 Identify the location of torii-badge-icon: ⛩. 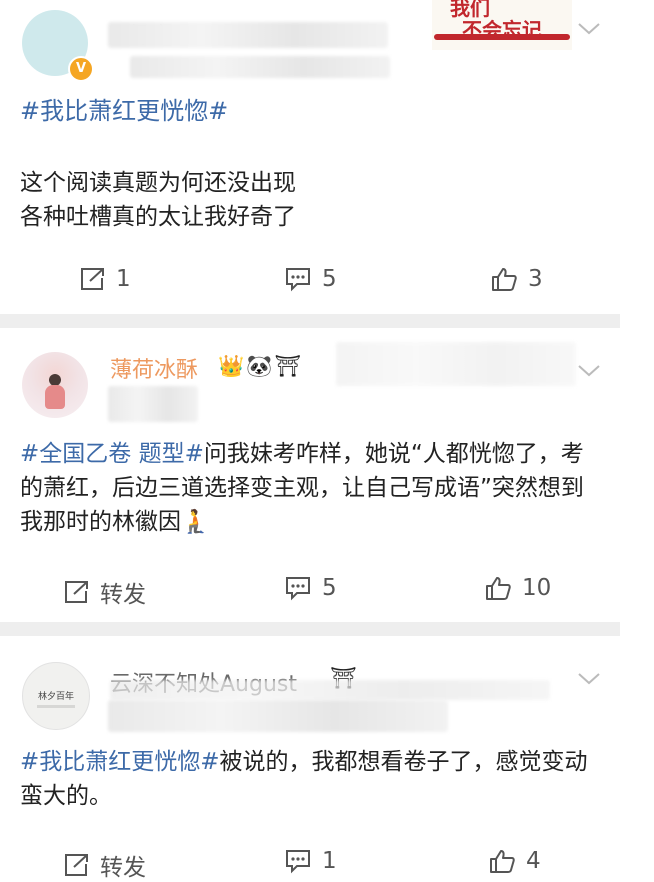
(288, 366).